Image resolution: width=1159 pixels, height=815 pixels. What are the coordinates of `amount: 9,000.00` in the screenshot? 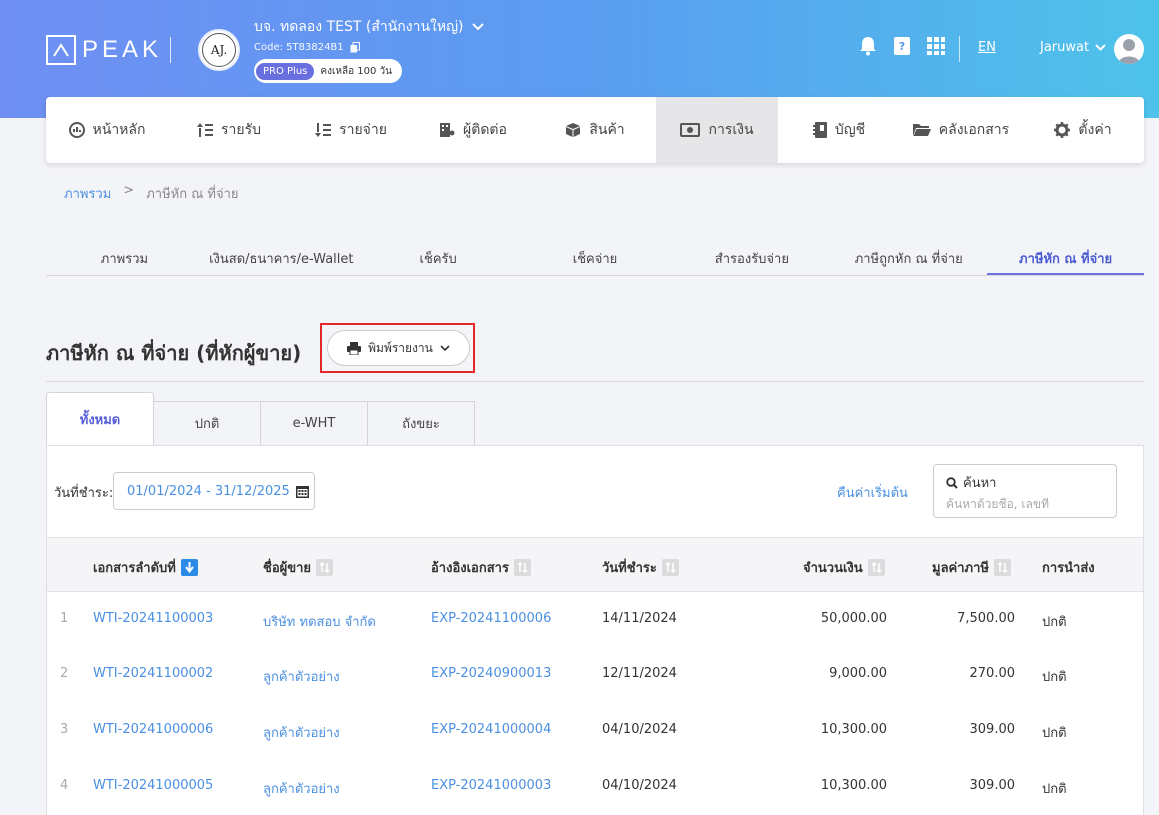 It's located at (858, 673).